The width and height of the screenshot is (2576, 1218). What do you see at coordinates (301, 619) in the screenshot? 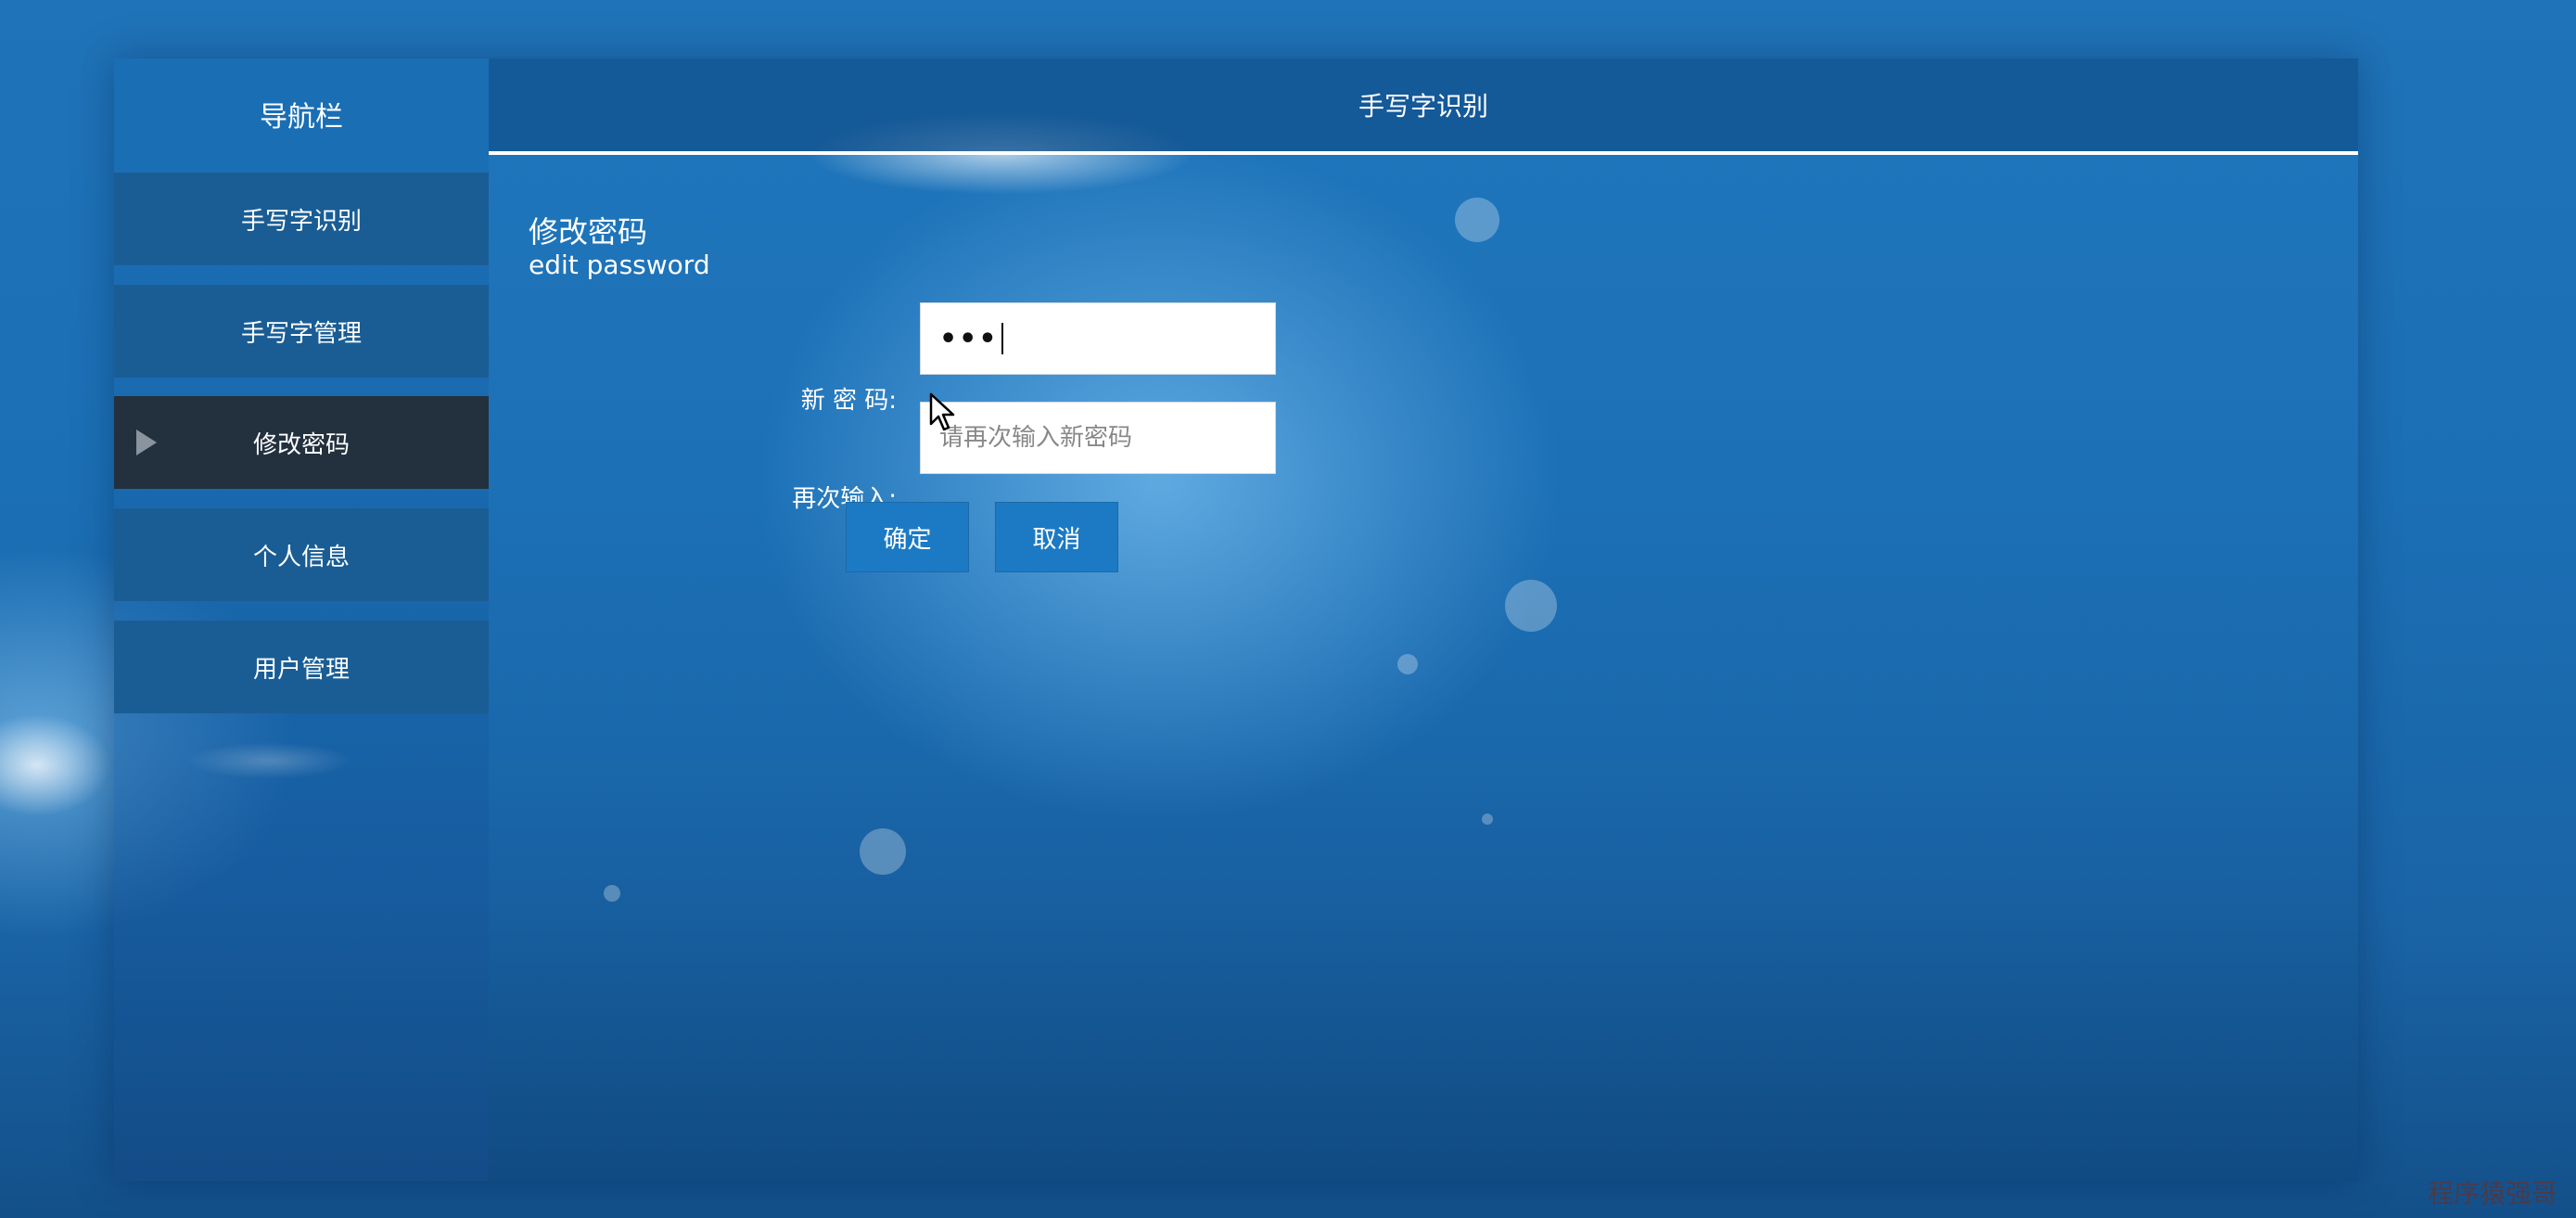
I see `sidebar: 导航栏 手写字识别 手写字管理 修改密码 个人信息 用户管理` at bounding box center [301, 619].